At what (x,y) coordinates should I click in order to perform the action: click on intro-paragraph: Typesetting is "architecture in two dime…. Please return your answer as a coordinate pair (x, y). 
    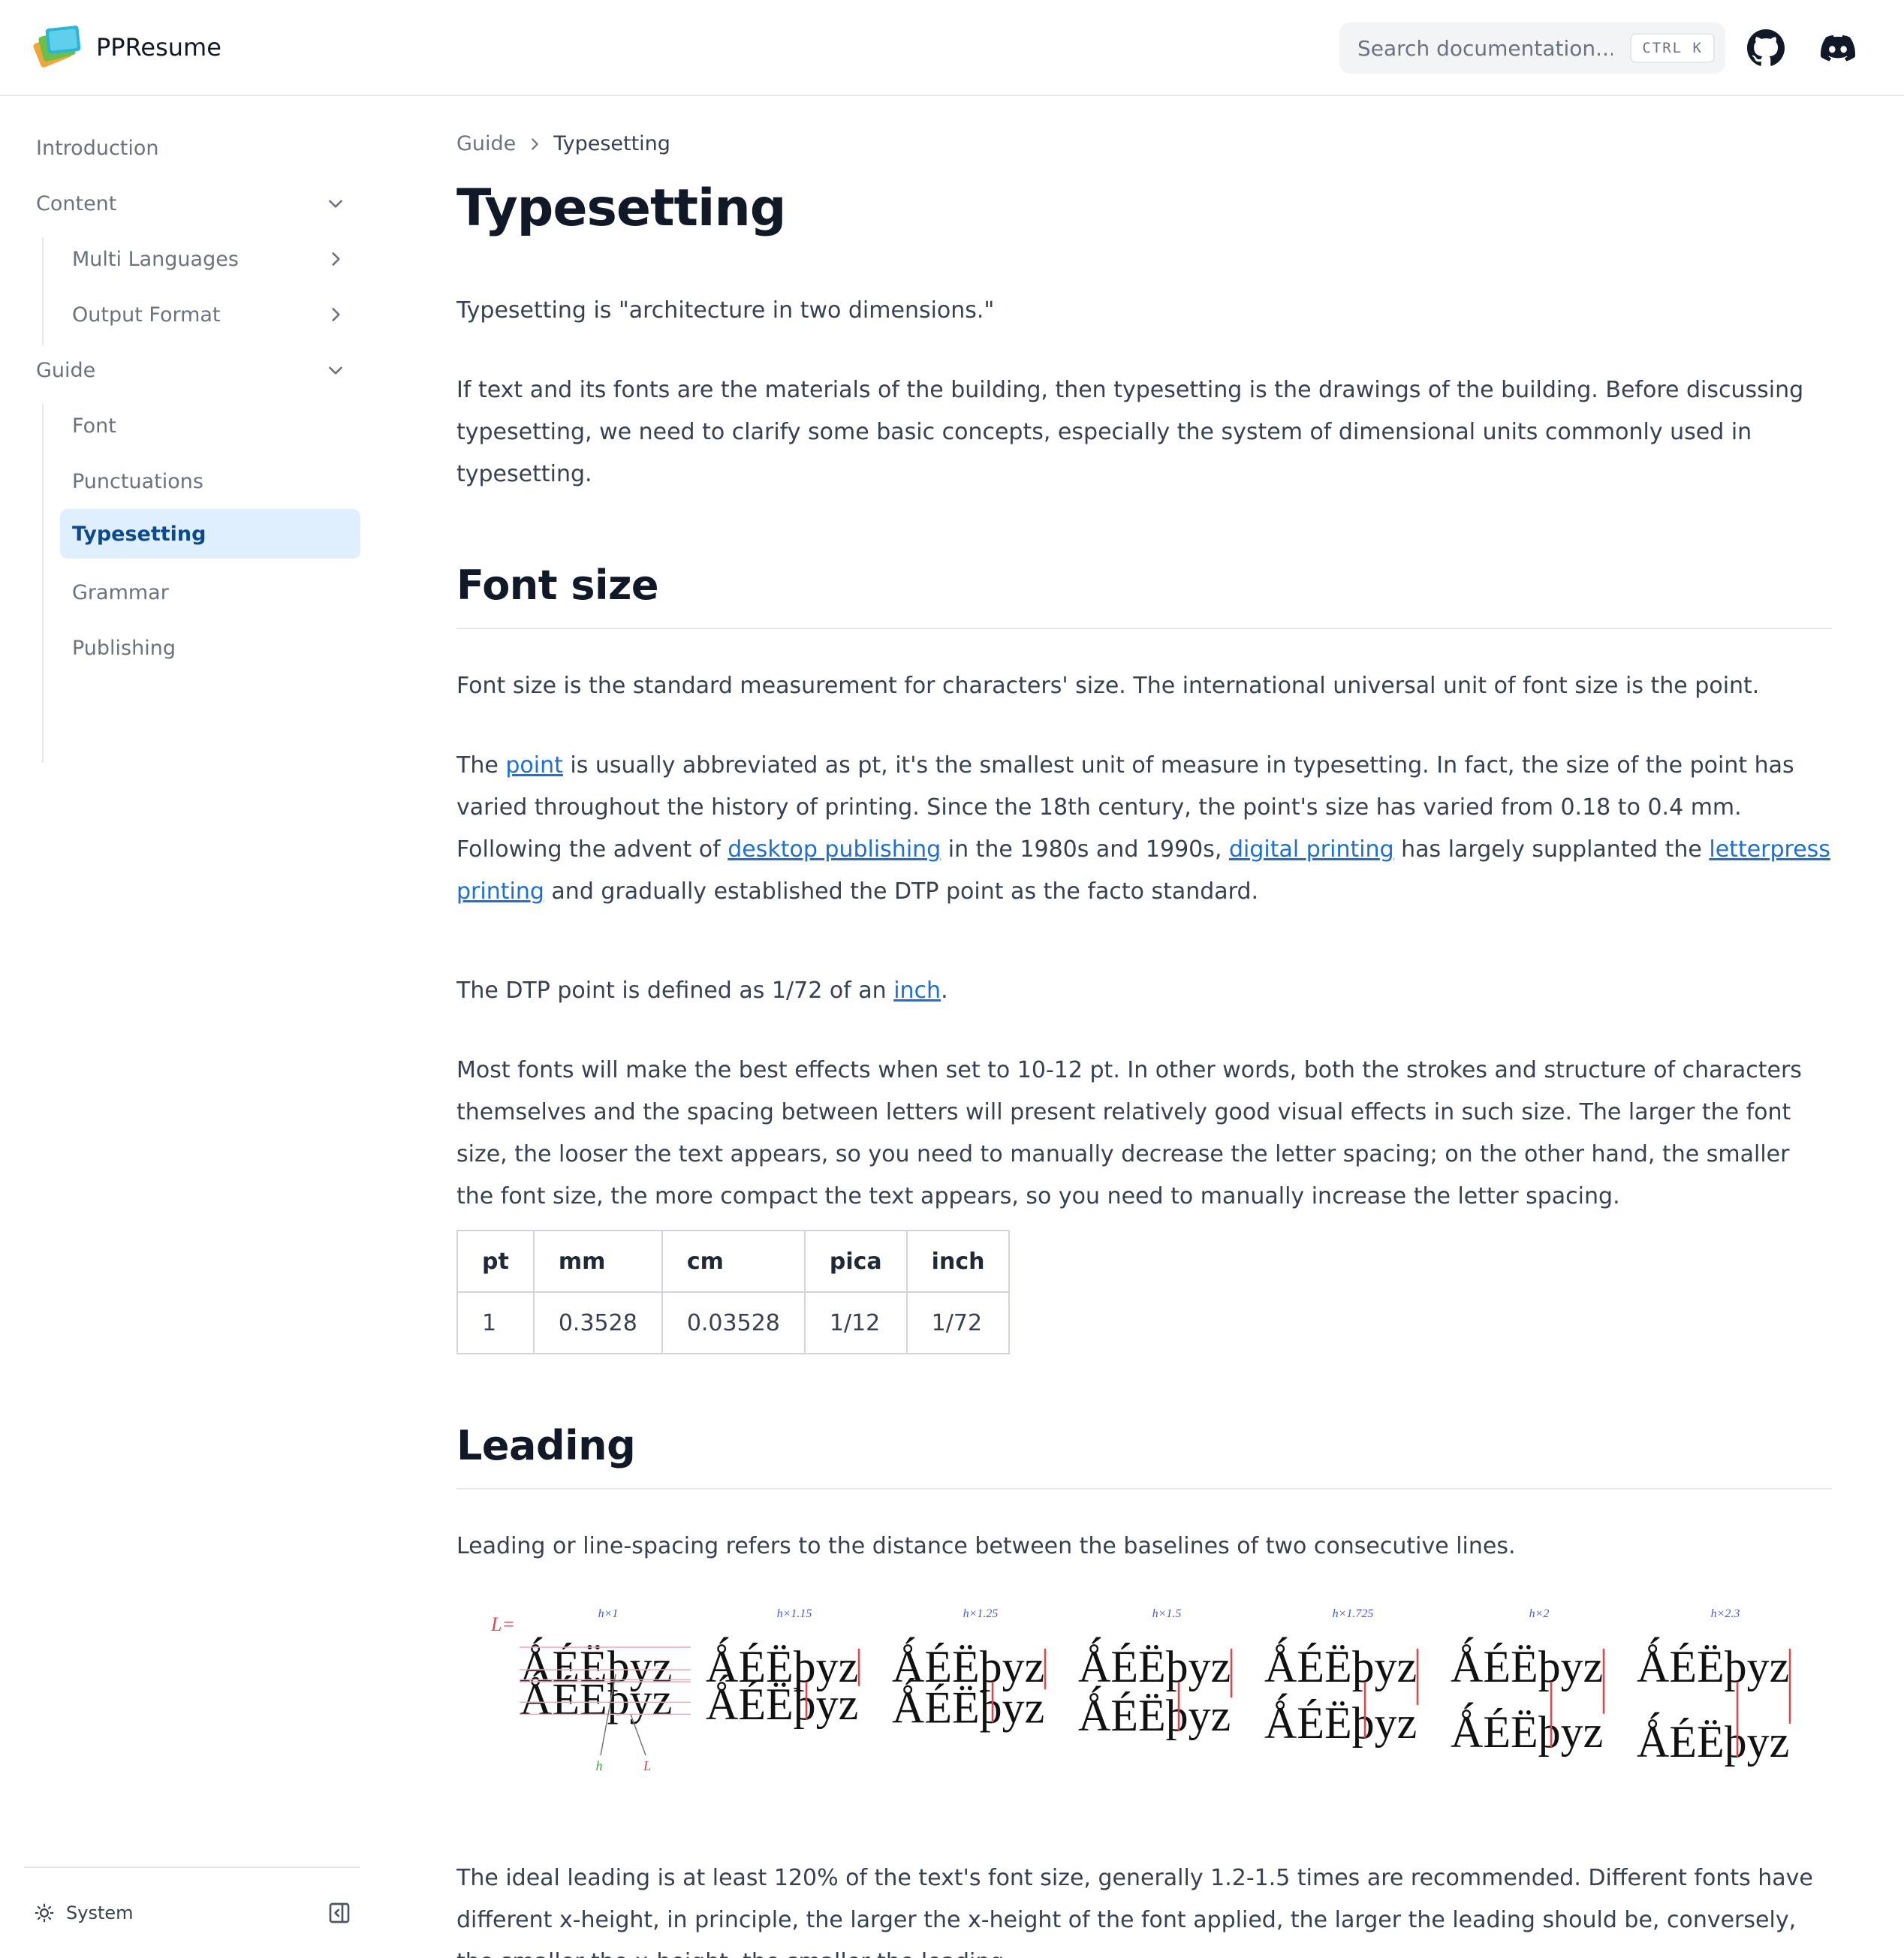
    Looking at the image, I should click on (725, 311).